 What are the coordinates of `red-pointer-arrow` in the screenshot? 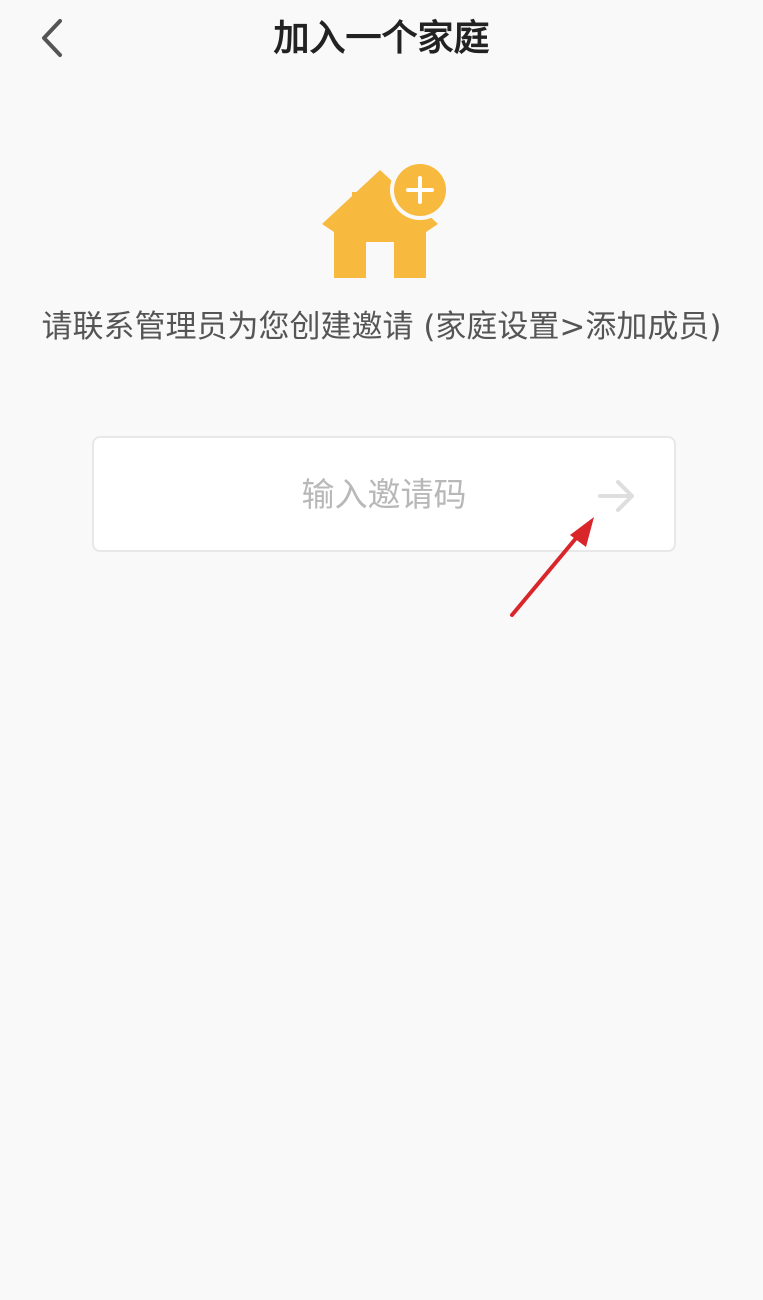 It's located at (555, 565).